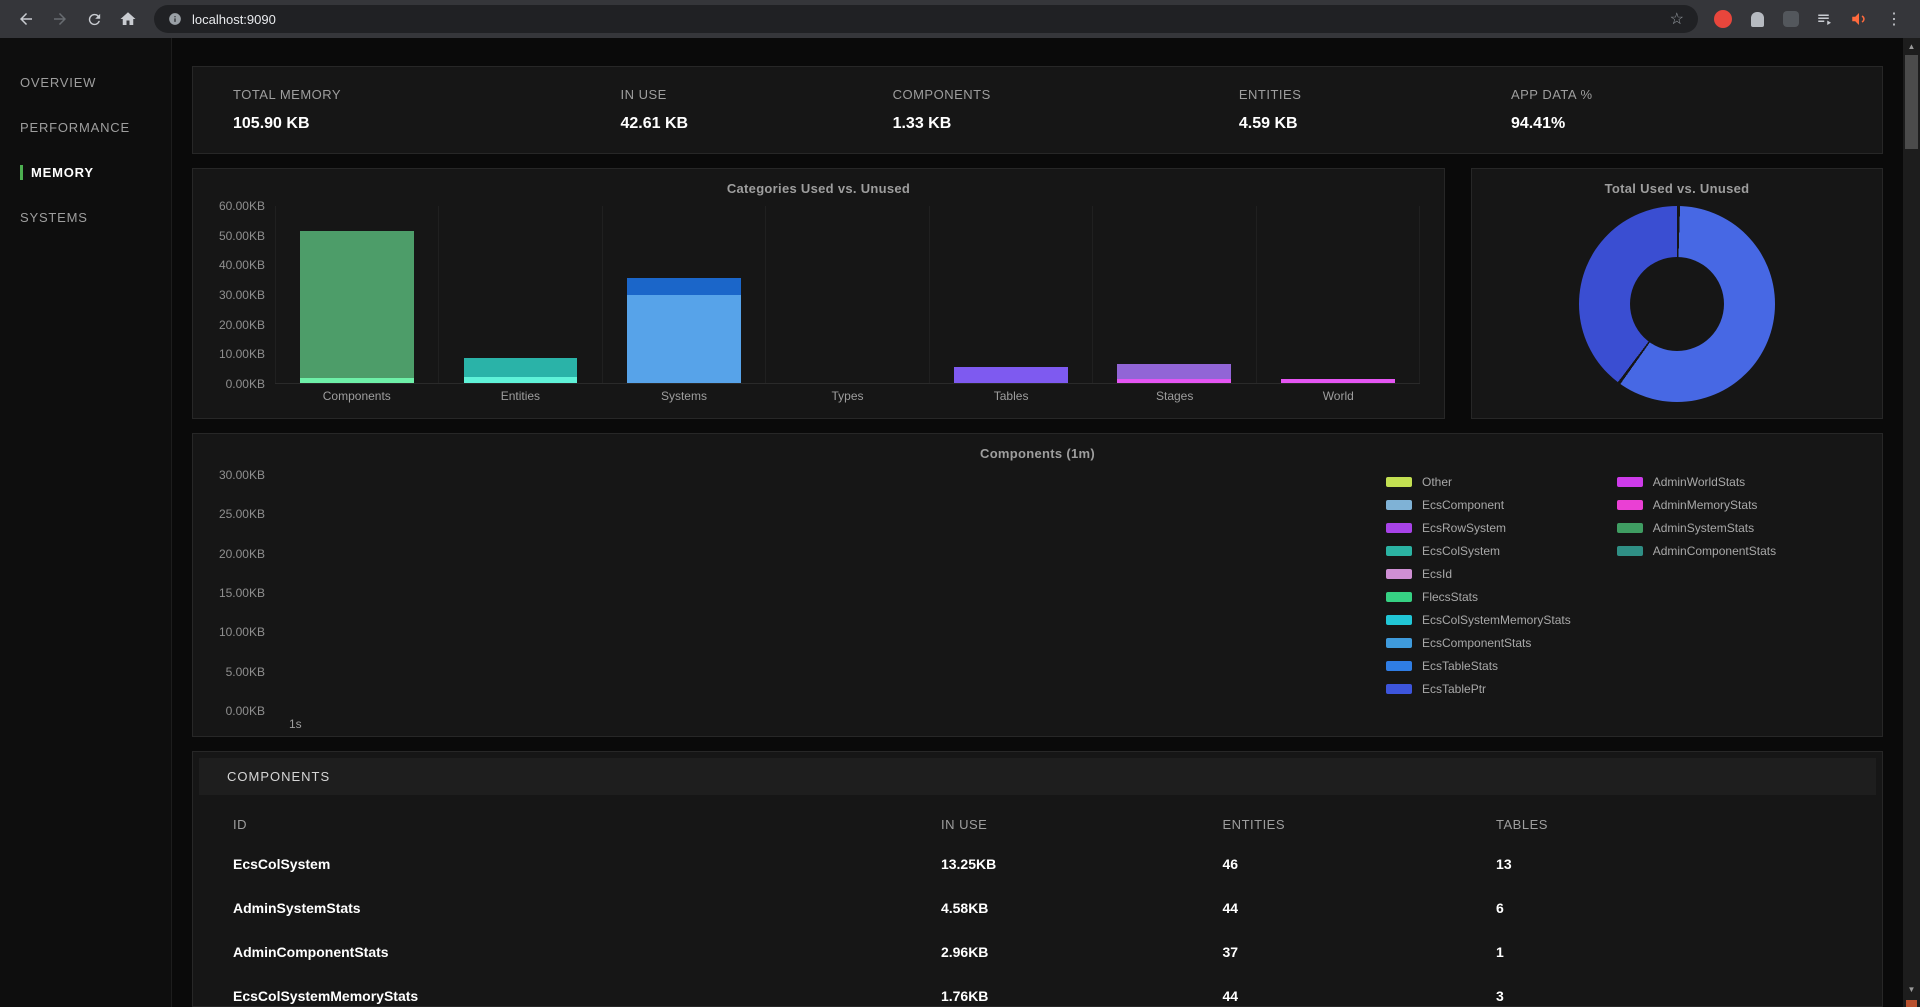 The image size is (1920, 1007). Describe the element at coordinates (295, 724) in the screenshot. I see `x-axis-tick: 1s` at that location.